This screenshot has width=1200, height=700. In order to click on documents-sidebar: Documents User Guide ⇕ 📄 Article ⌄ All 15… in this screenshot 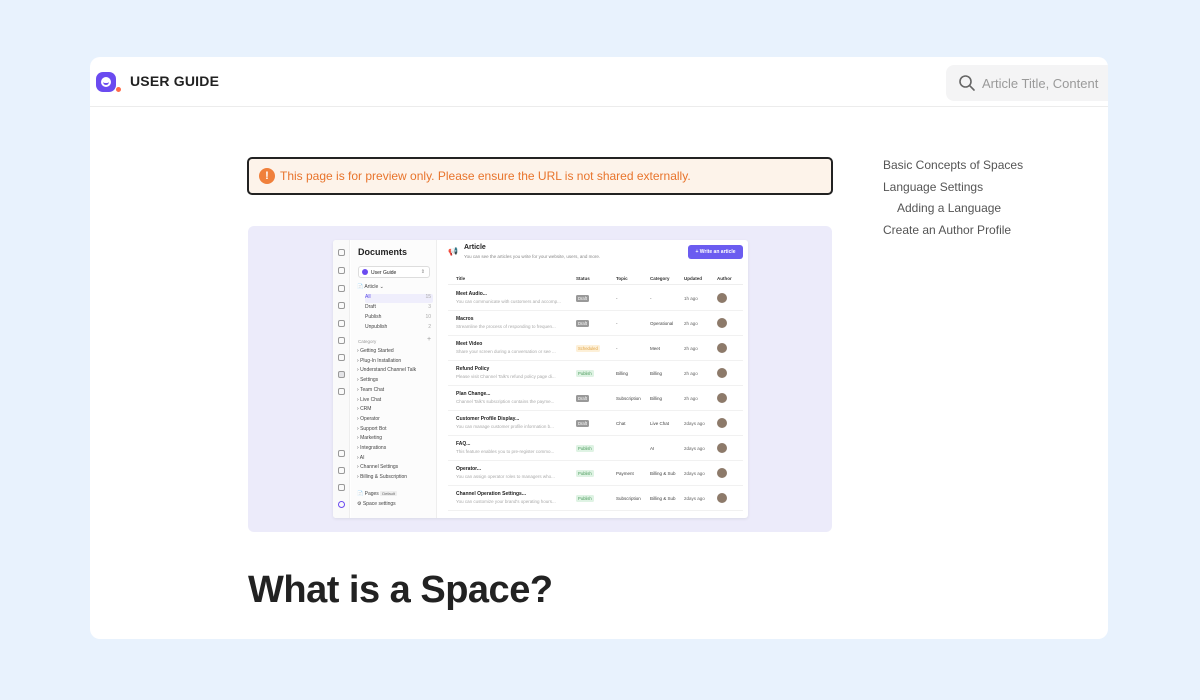, I will do `click(394, 379)`.